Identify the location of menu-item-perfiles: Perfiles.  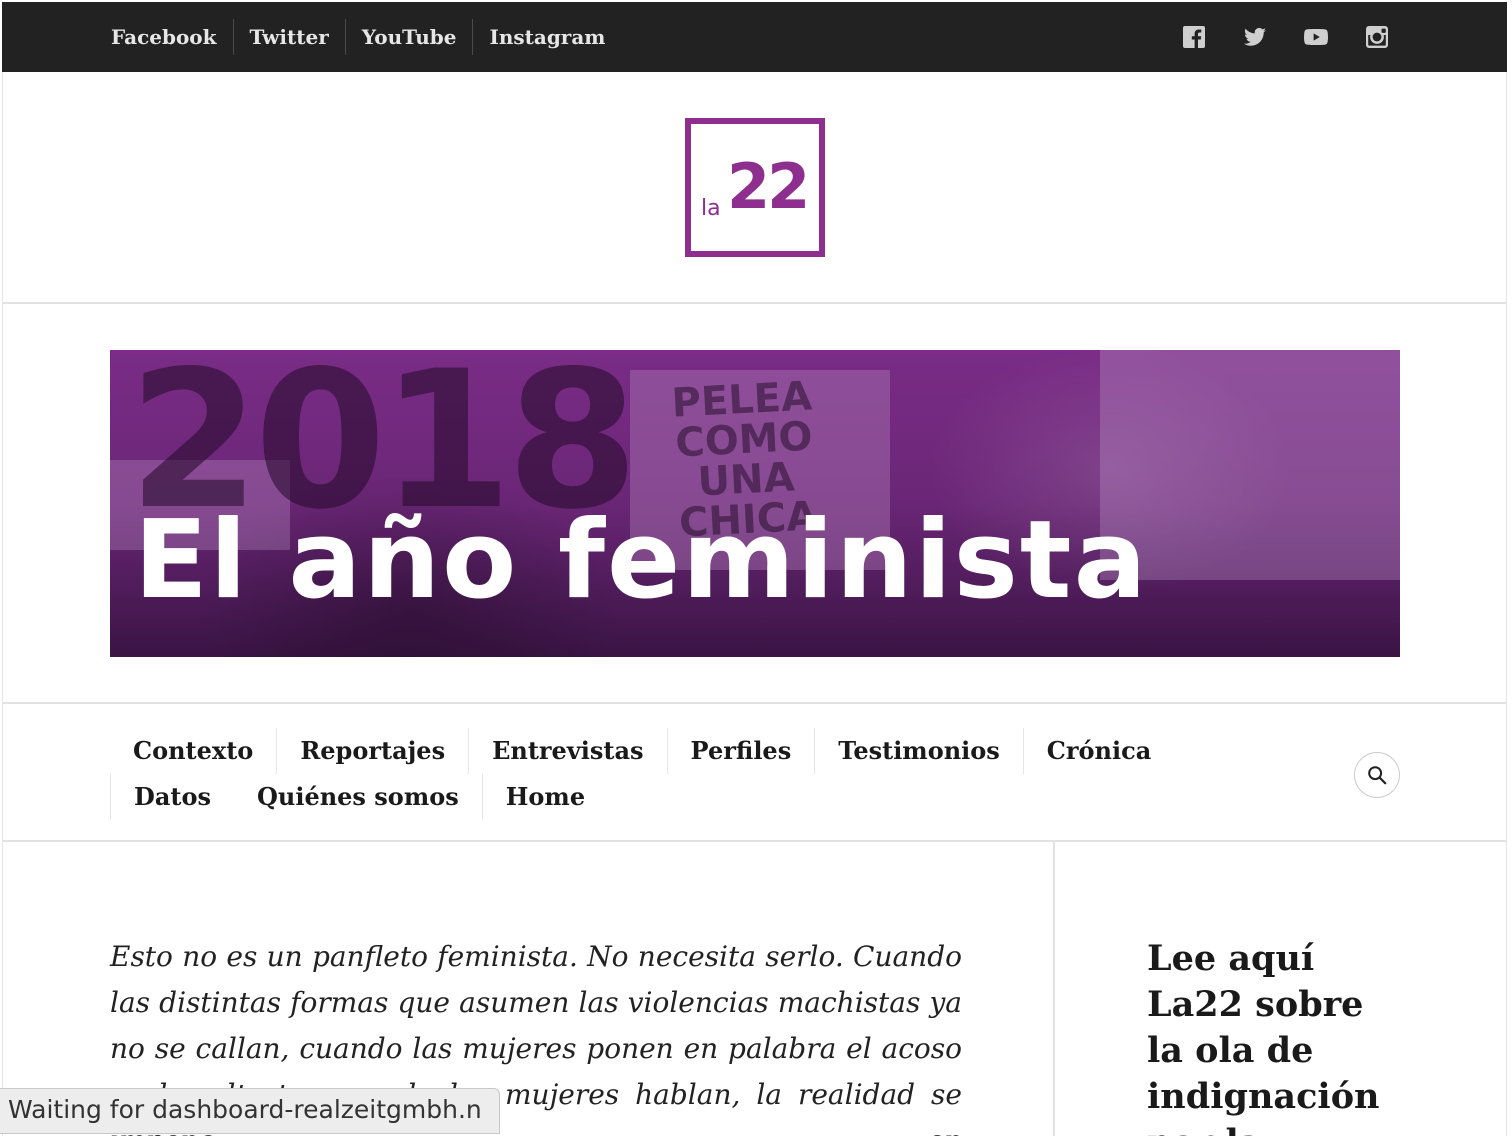
(740, 751).